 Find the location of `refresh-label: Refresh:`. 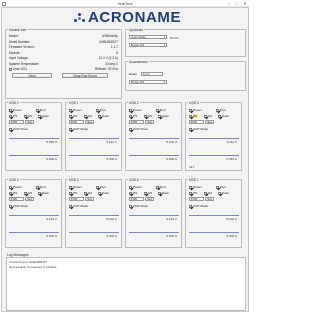

refresh-label: Refresh: is located at coordinates (100, 69).